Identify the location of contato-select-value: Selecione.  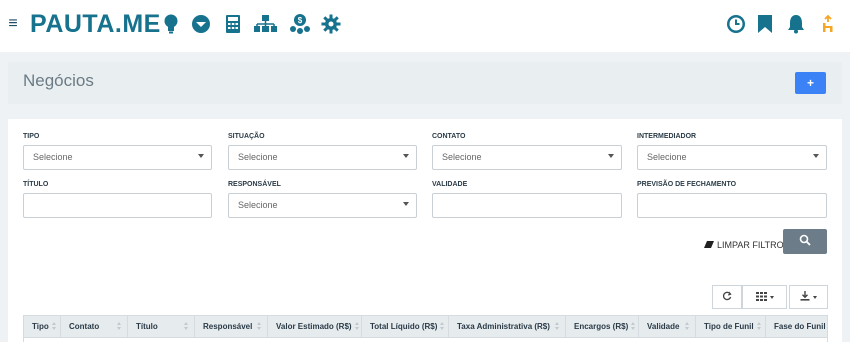
(462, 157).